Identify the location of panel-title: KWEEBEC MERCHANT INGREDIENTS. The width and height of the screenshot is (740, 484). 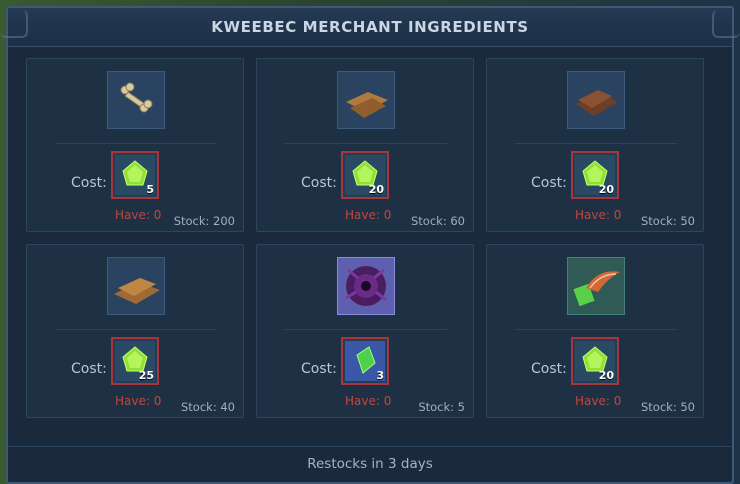
(370, 27).